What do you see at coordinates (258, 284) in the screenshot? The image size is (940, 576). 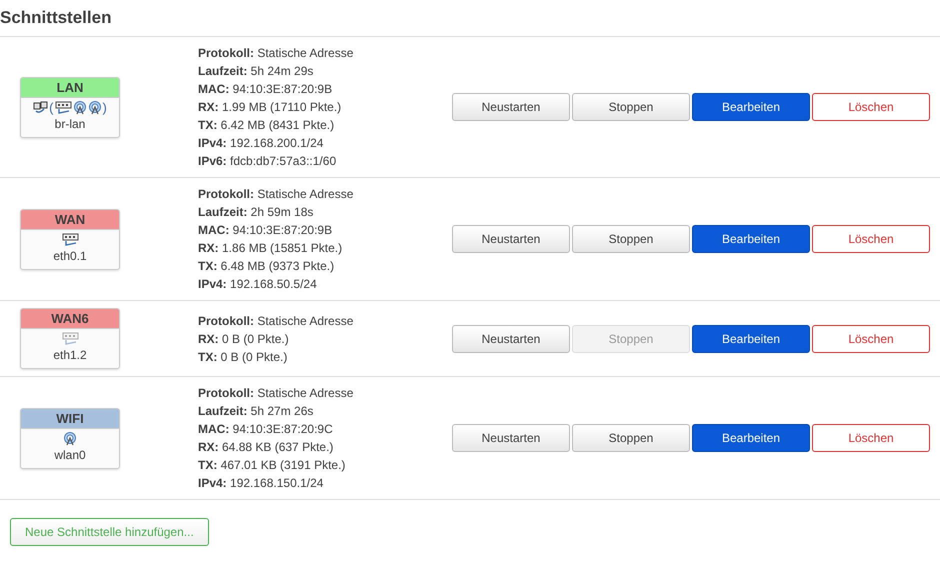 I see `detail-line: IPv4: 192.168.50.5/24` at bounding box center [258, 284].